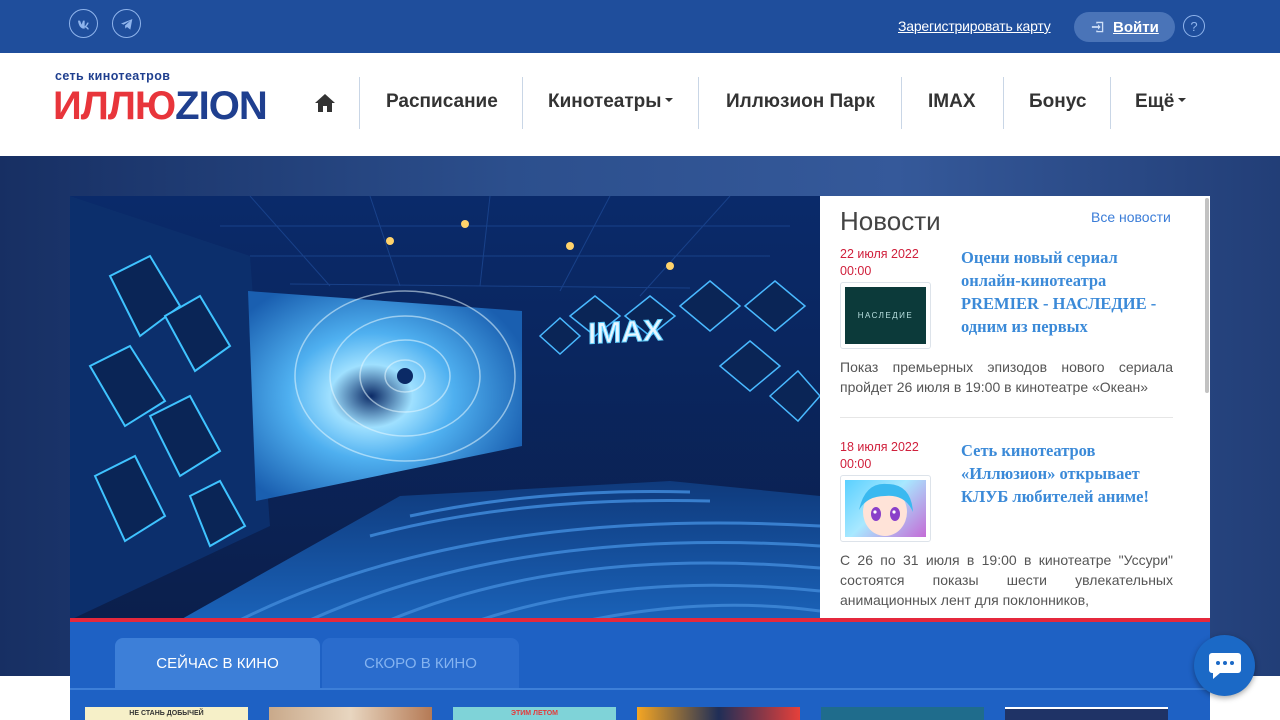  I want to click on news-divider, so click(1006, 417).